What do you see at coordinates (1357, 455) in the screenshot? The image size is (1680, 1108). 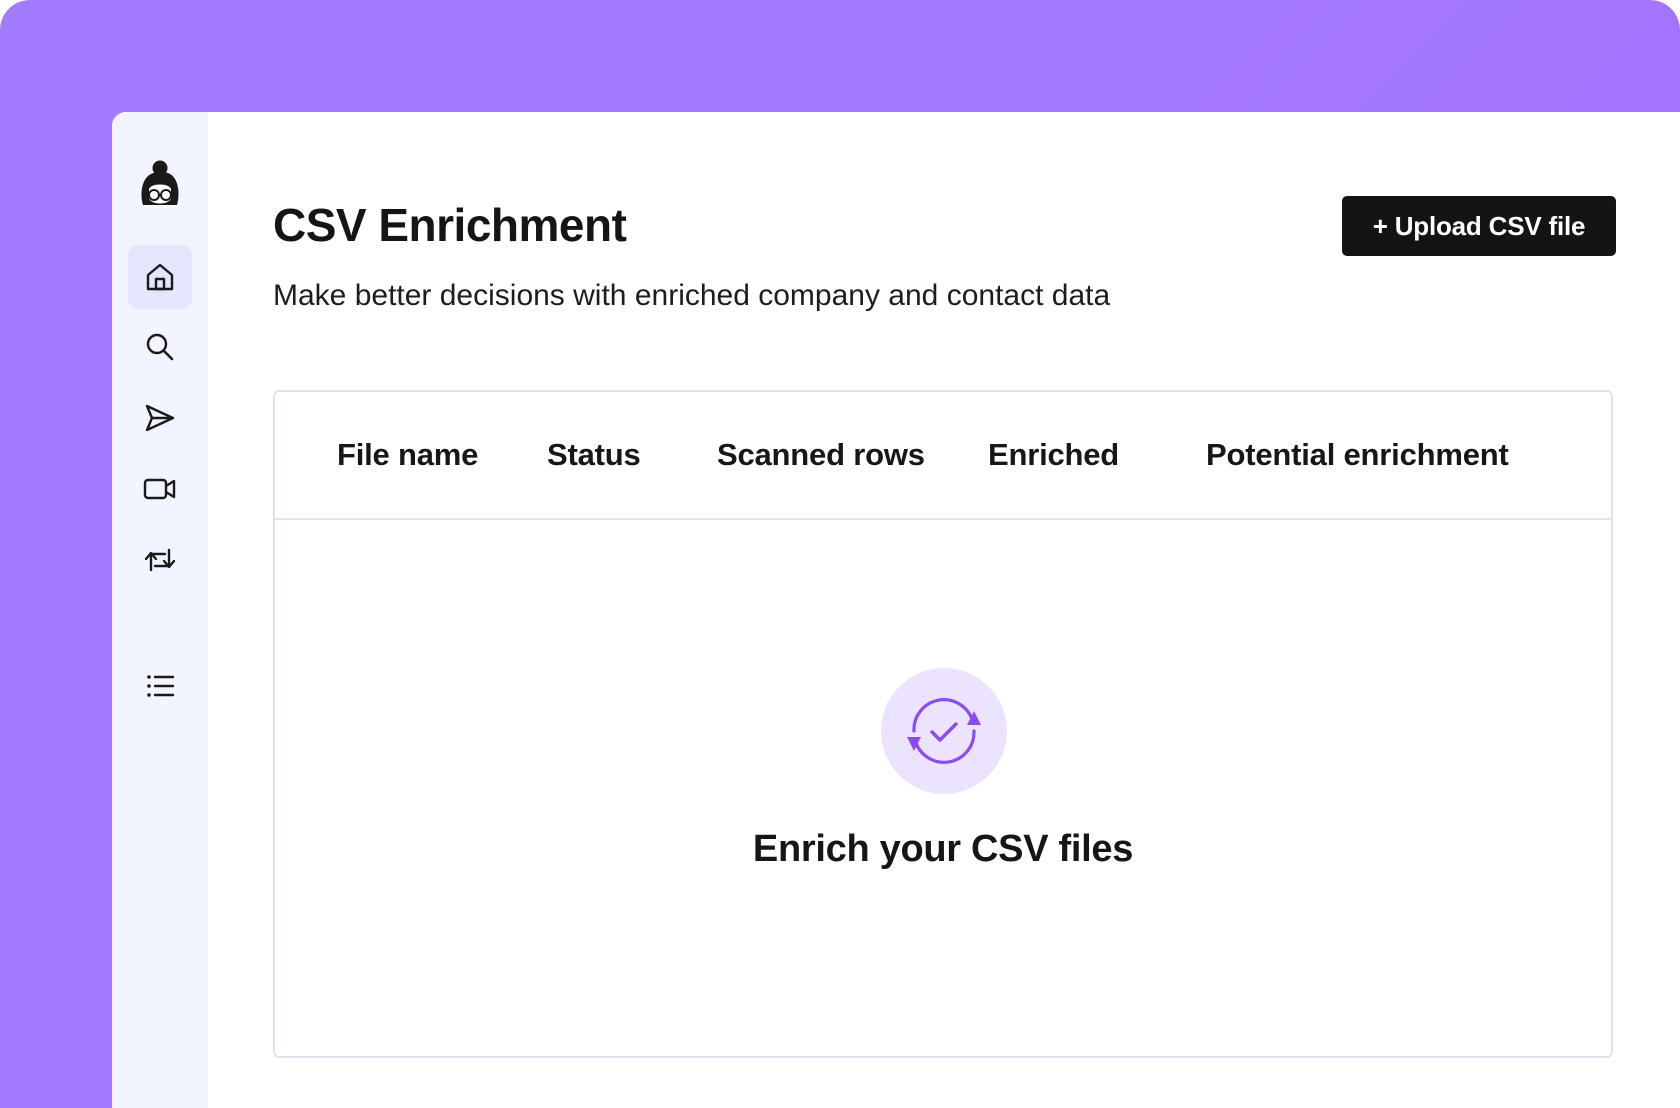 I see `column-header-potential-enrichment: Potential enrichment` at bounding box center [1357, 455].